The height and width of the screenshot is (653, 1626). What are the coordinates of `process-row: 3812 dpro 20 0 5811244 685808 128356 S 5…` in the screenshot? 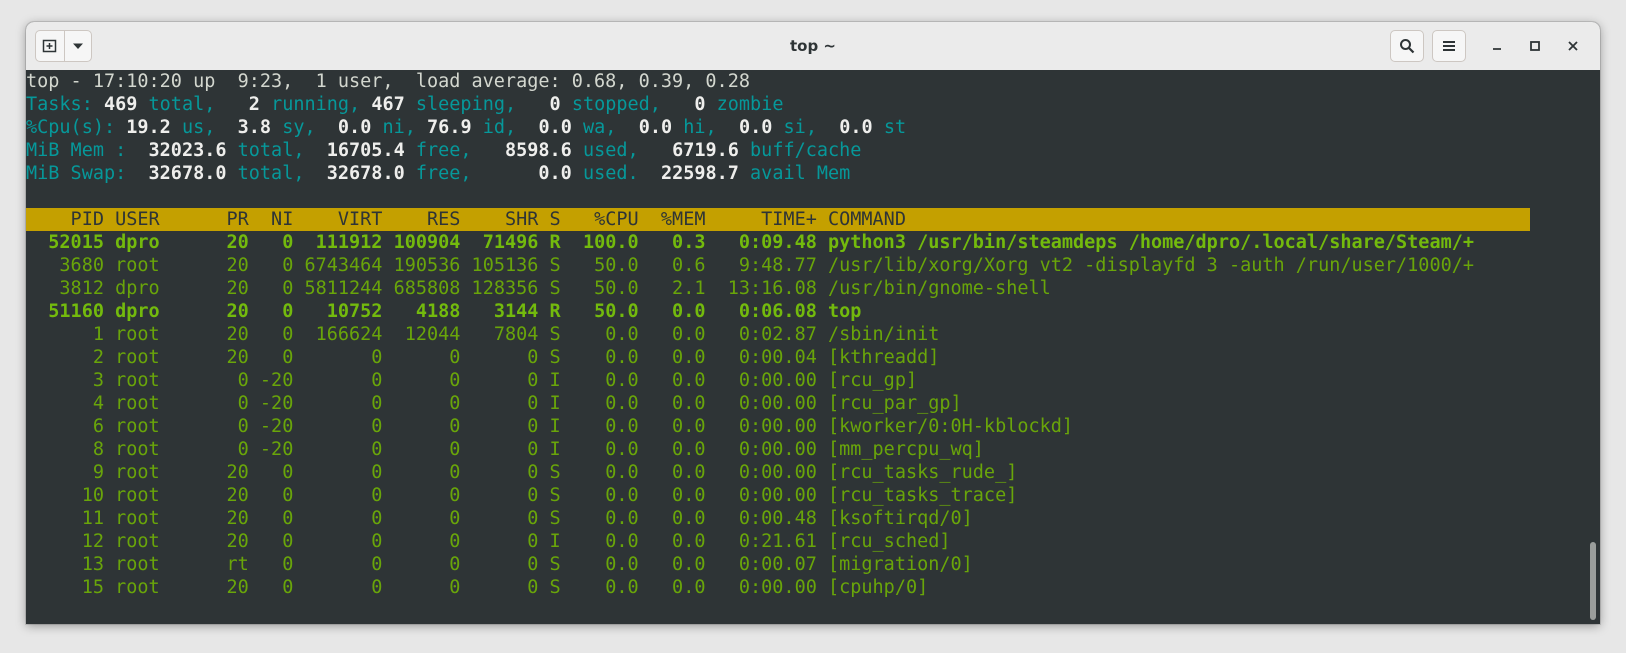 It's located at (538, 288).